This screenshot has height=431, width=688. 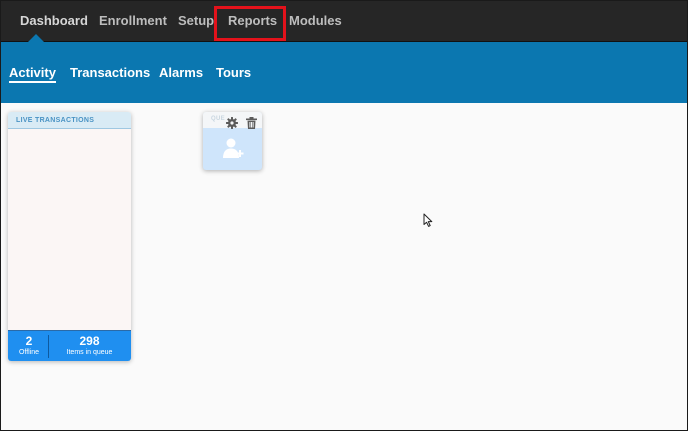 What do you see at coordinates (232, 123) in the screenshot?
I see `gear-icon` at bounding box center [232, 123].